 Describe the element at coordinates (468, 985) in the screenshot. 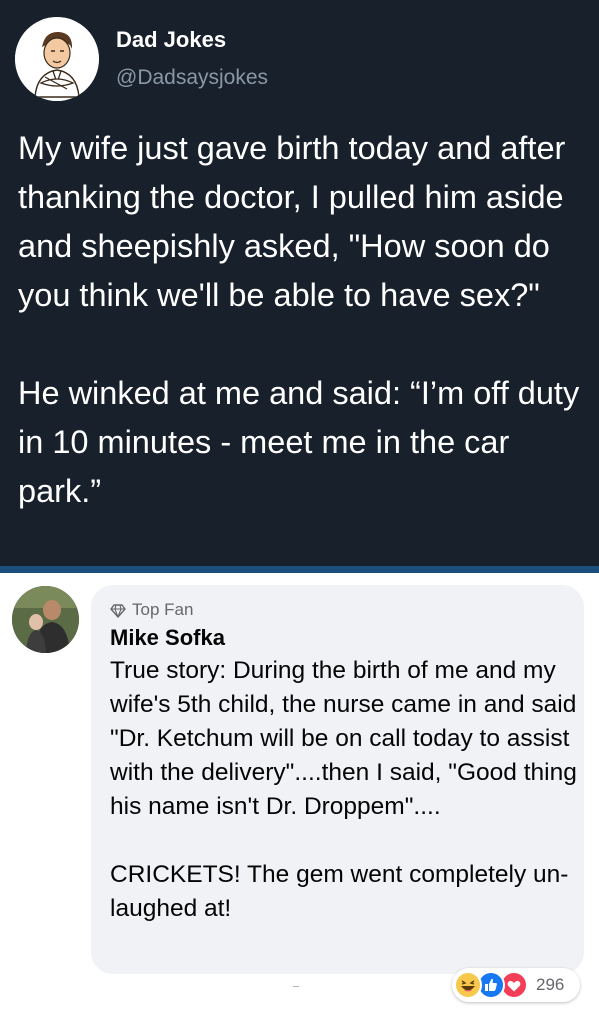

I see `haha-reaction-icon` at that location.